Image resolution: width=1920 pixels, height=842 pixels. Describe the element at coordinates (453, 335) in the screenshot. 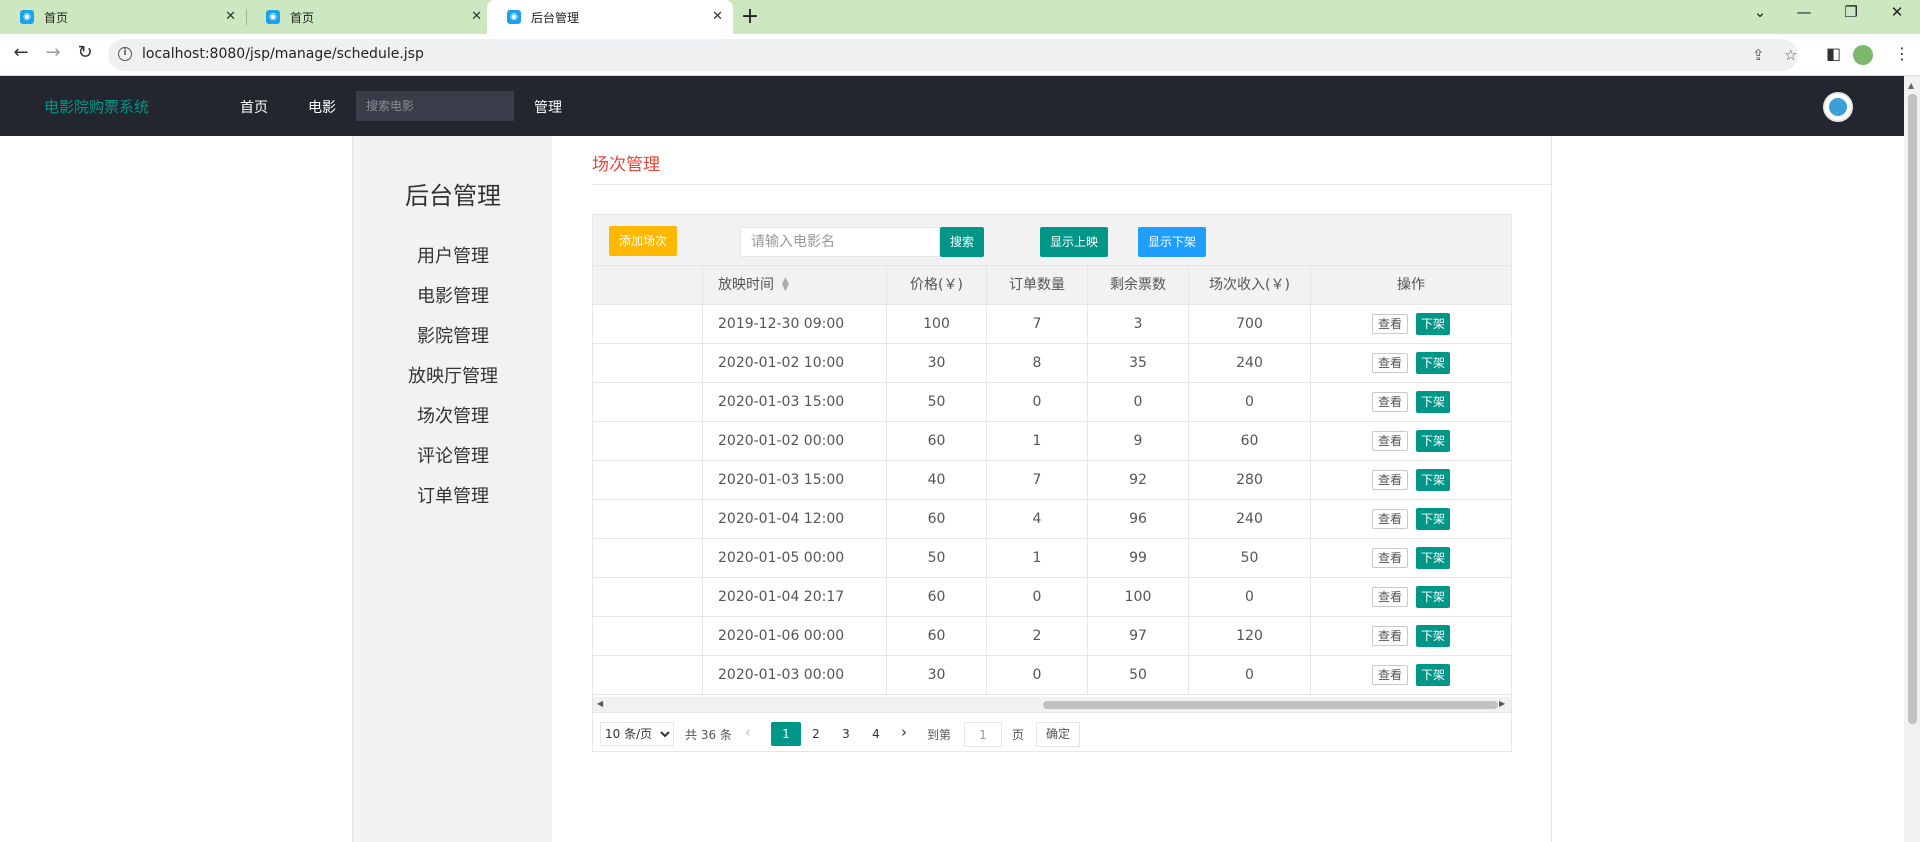

I see `sidebar-item-cinemas: 影院管理` at that location.